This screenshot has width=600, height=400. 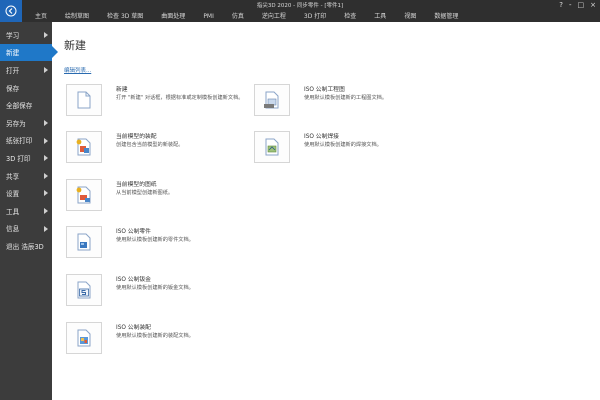 What do you see at coordinates (155, 288) in the screenshot?
I see `card-description: 使用默认模板创建新的钣金文档。` at bounding box center [155, 288].